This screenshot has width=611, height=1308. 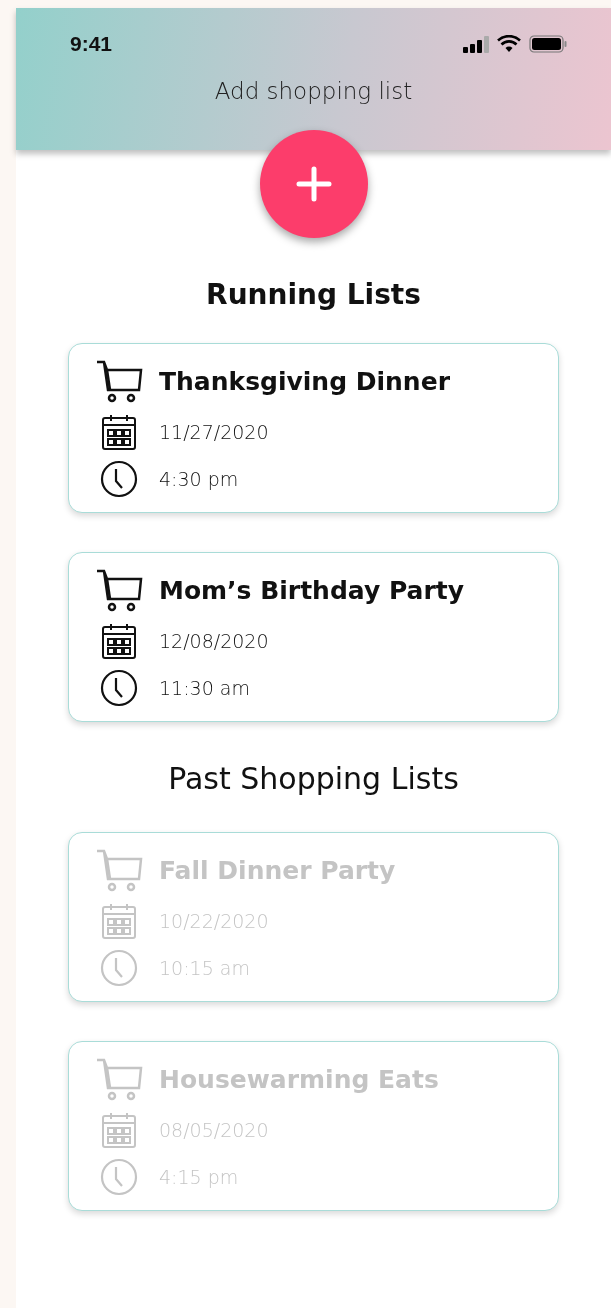 I want to click on battery-icon, so click(x=548, y=44).